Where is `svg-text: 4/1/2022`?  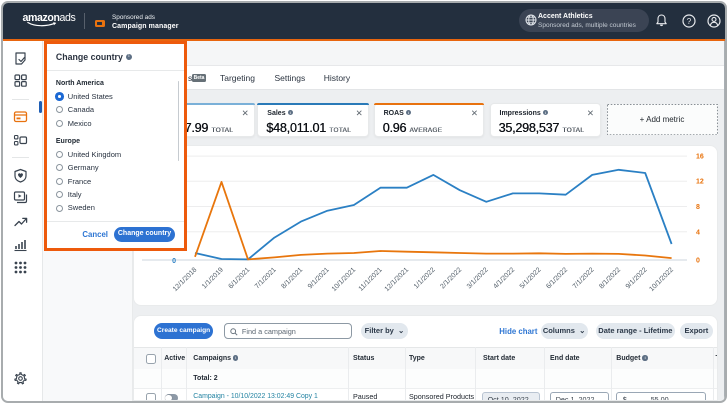
svg-text: 4/1/2022 is located at coordinates (504, 278).